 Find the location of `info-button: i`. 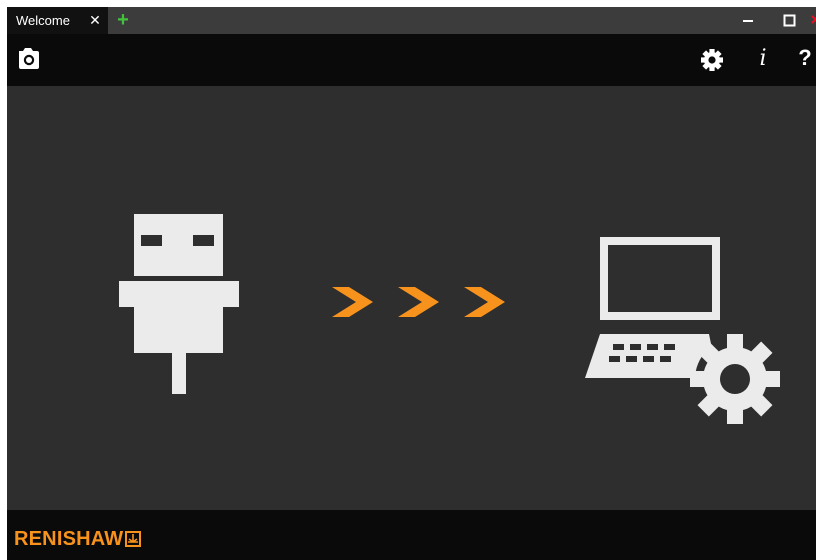

info-button: i is located at coordinates (763, 60).